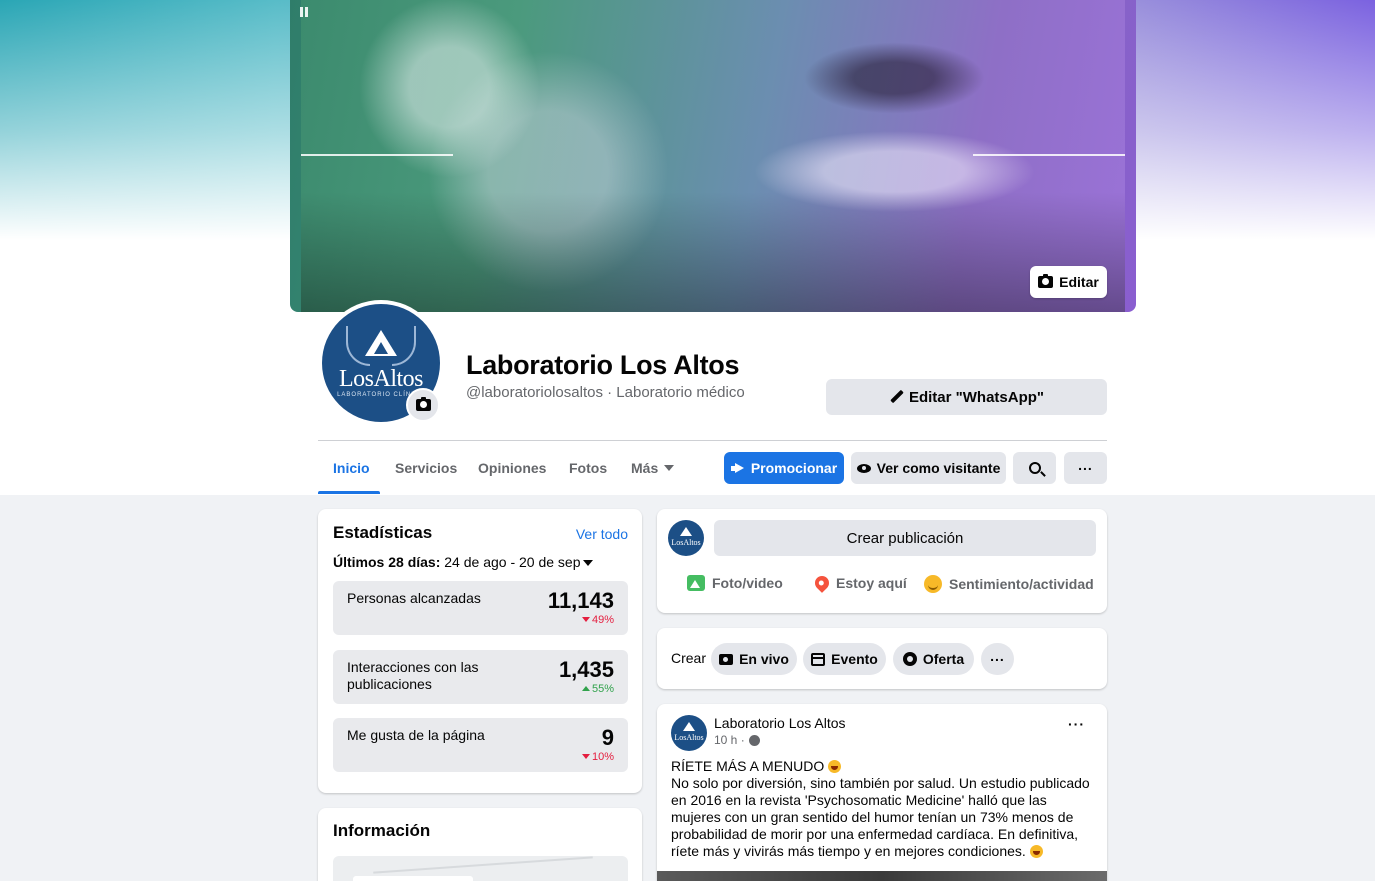 Image resolution: width=1375 pixels, height=881 pixels. I want to click on stat-delta-value: 49%, so click(602, 620).